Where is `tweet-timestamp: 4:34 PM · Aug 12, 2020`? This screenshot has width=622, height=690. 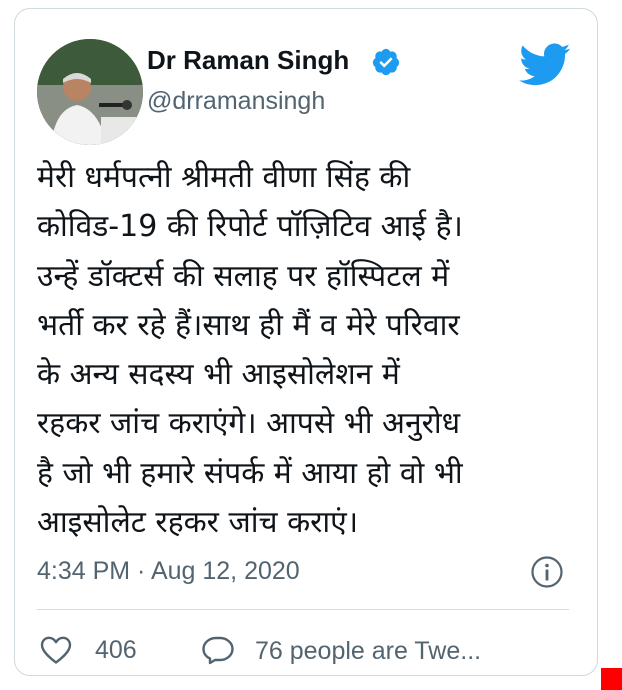
tweet-timestamp: 4:34 PM · Aug 12, 2020 is located at coordinates (168, 571).